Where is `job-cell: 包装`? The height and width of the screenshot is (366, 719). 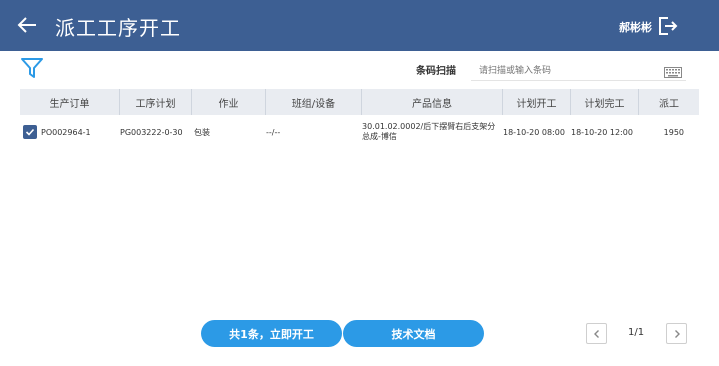 job-cell: 包装 is located at coordinates (202, 132).